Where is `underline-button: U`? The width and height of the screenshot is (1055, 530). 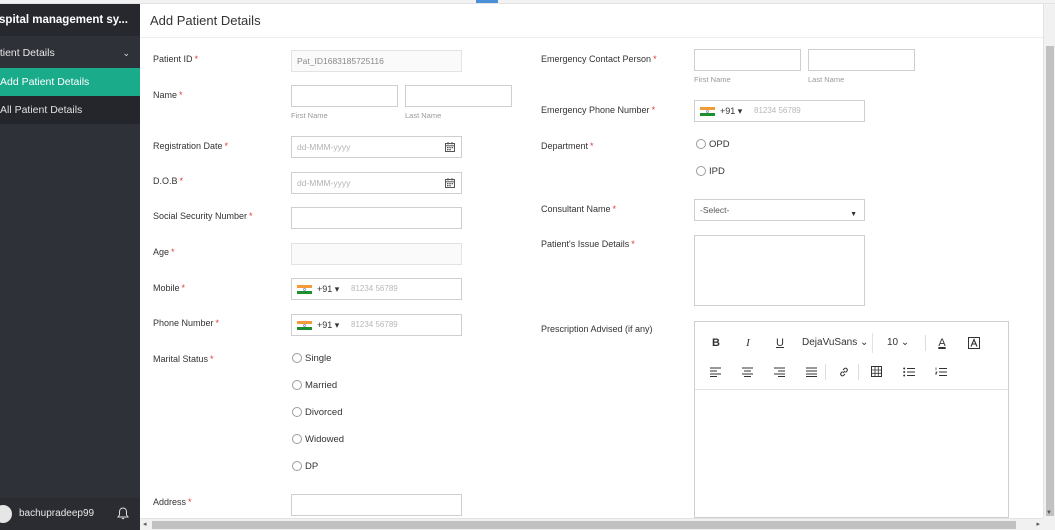 underline-button: U is located at coordinates (780, 343).